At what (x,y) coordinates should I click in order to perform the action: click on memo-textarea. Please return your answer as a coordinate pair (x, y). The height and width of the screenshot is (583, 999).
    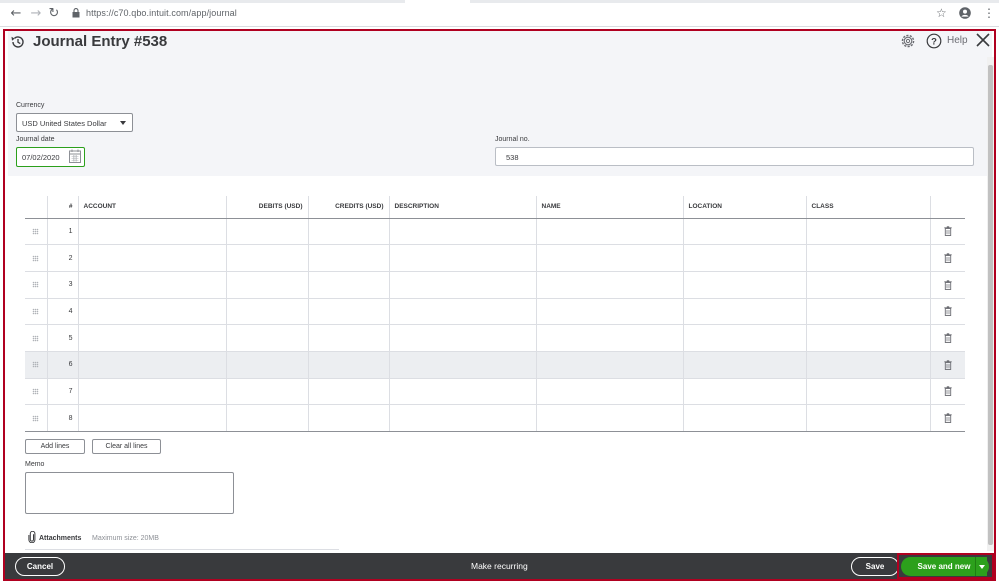
    Looking at the image, I should click on (129, 493).